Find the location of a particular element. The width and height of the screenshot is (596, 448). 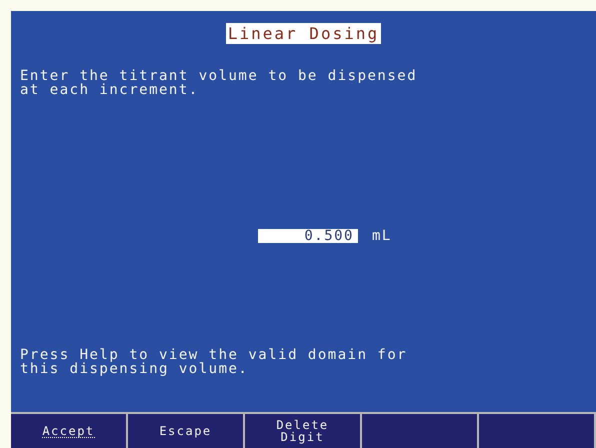

softkey: Accept is located at coordinates (69, 431).